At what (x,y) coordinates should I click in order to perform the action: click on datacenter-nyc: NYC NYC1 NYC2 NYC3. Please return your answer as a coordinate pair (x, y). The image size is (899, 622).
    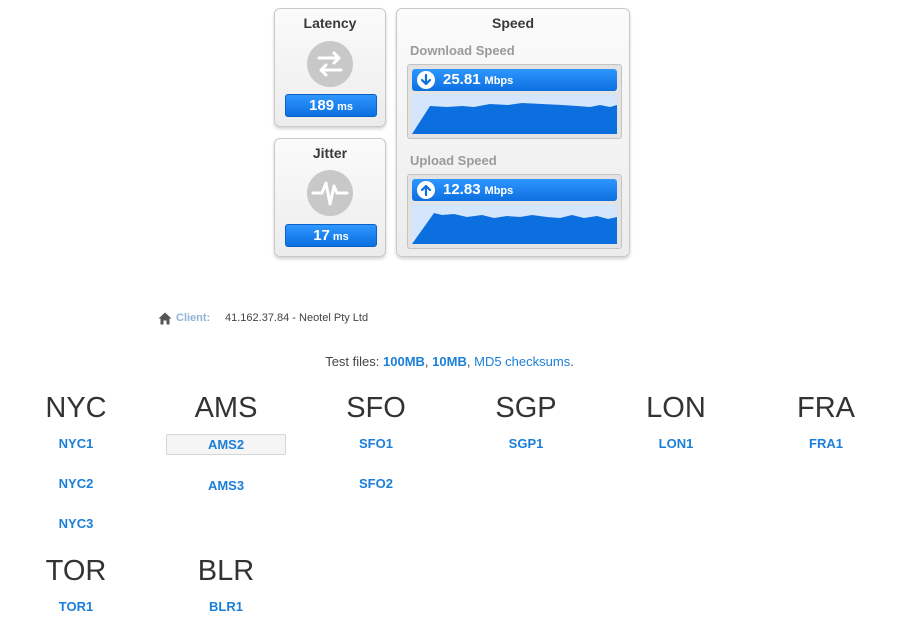
    Looking at the image, I should click on (76, 460).